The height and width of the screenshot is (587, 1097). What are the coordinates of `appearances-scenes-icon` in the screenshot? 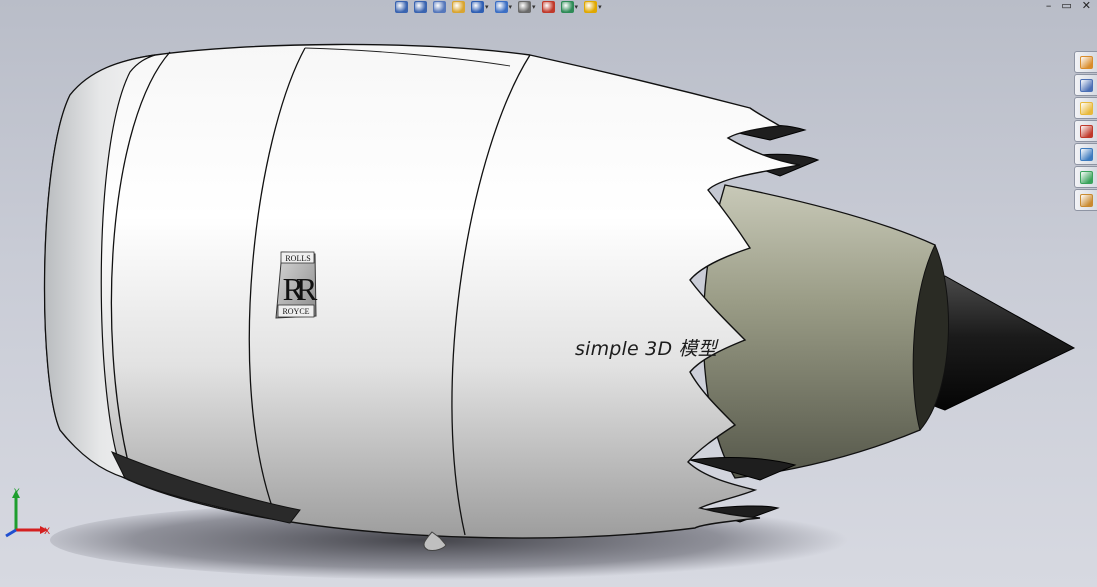 It's located at (1086, 154).